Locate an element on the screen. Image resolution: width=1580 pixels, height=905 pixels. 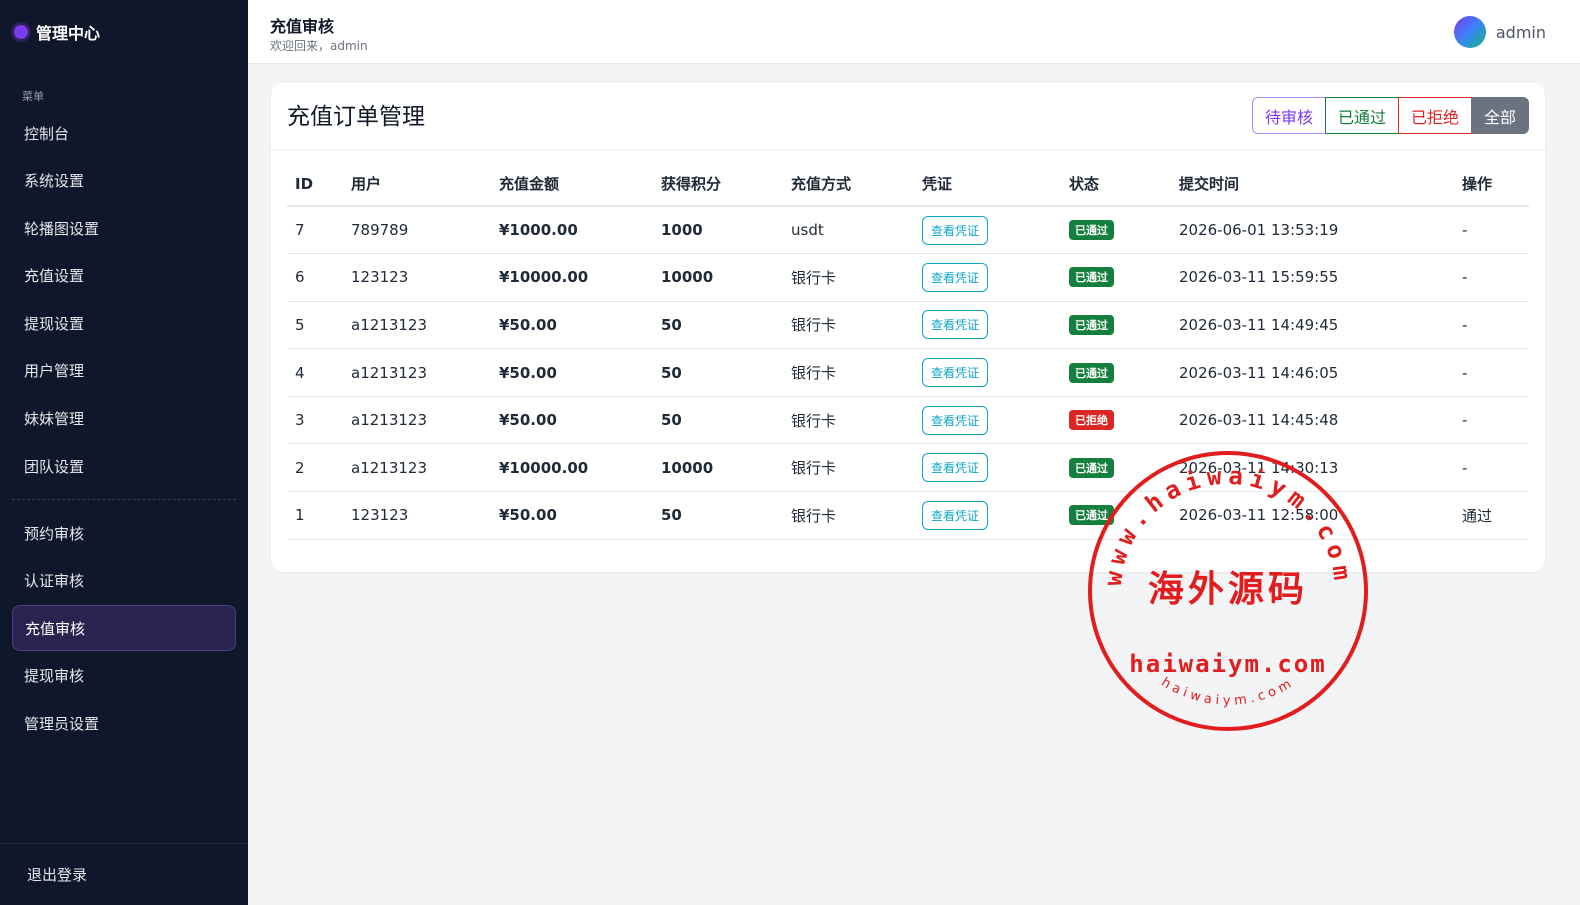
cell-id: 1 is located at coordinates (315, 515).